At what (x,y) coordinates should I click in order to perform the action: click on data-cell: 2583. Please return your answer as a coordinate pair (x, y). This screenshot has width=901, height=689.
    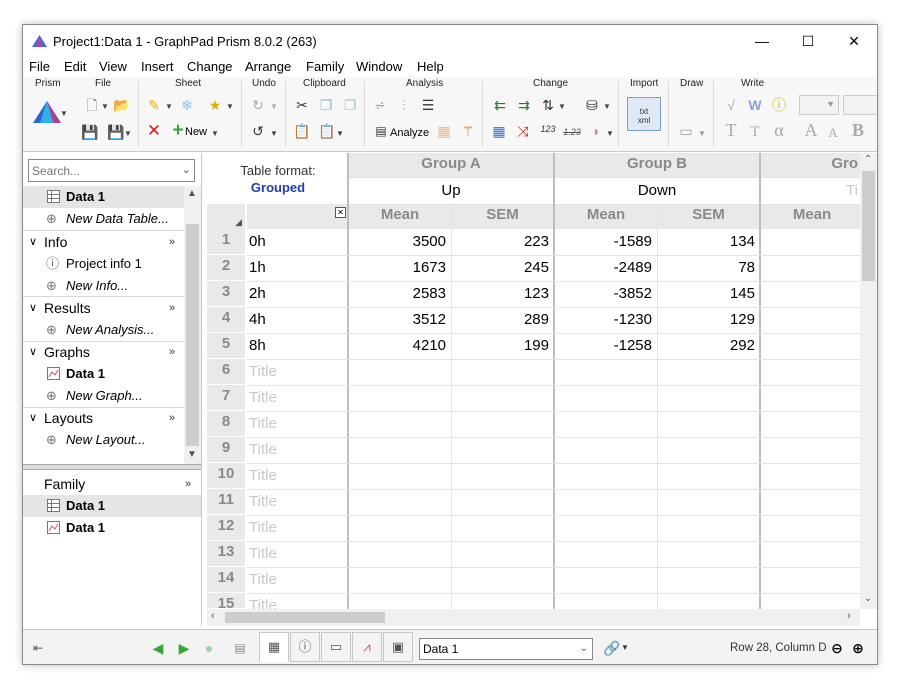
    Looking at the image, I should click on (399, 294).